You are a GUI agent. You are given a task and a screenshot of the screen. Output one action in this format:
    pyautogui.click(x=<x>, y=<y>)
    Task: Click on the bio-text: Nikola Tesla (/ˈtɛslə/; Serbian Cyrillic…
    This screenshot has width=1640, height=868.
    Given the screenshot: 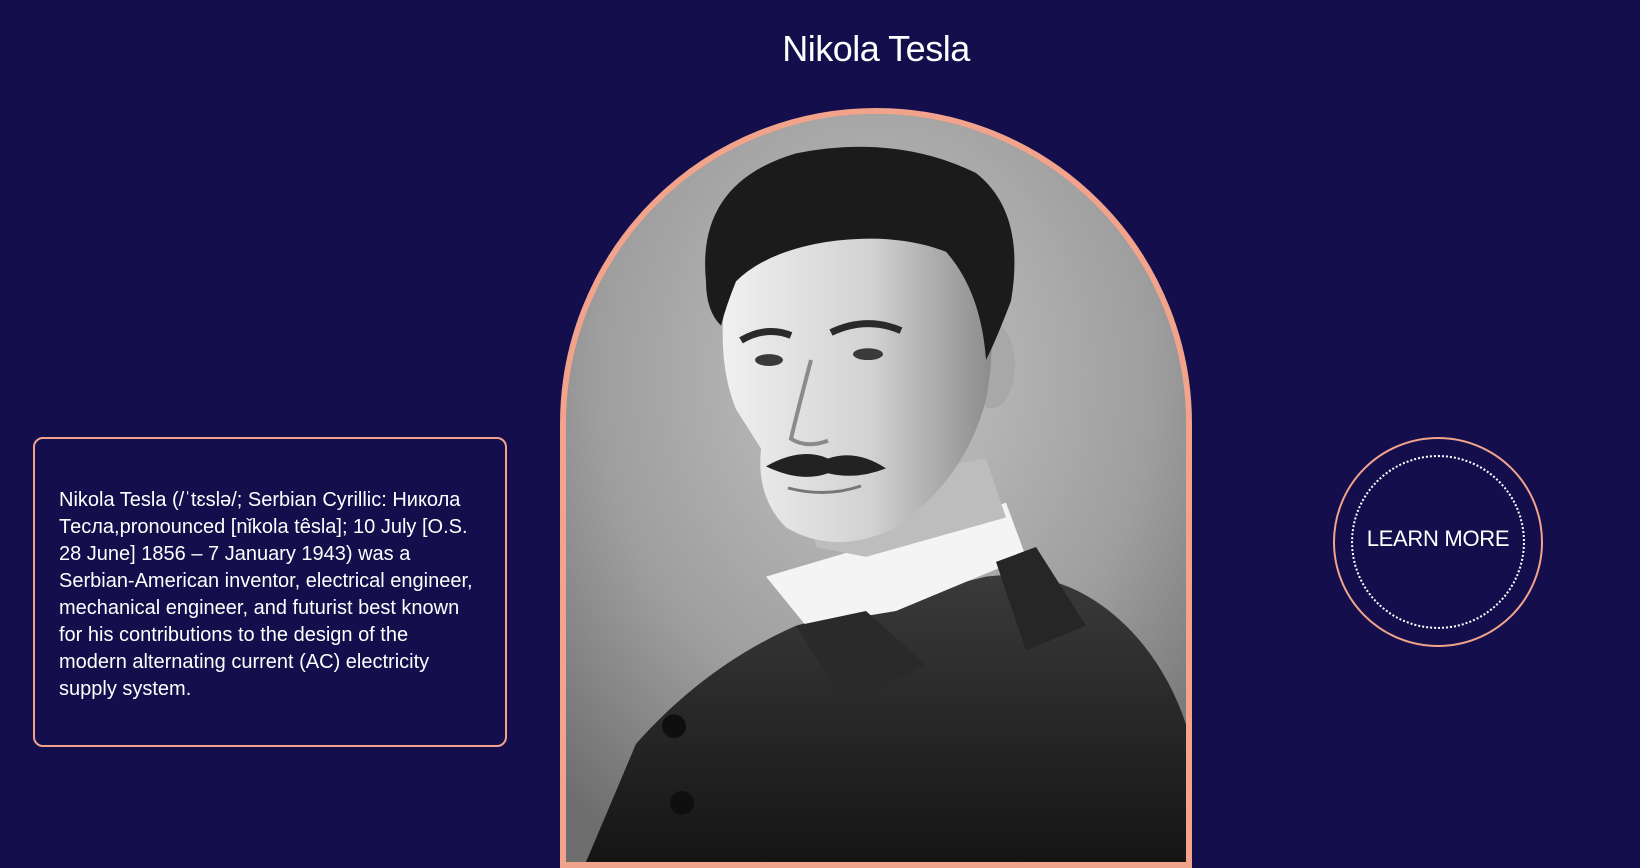 What is the action you would take?
    pyautogui.click(x=266, y=594)
    